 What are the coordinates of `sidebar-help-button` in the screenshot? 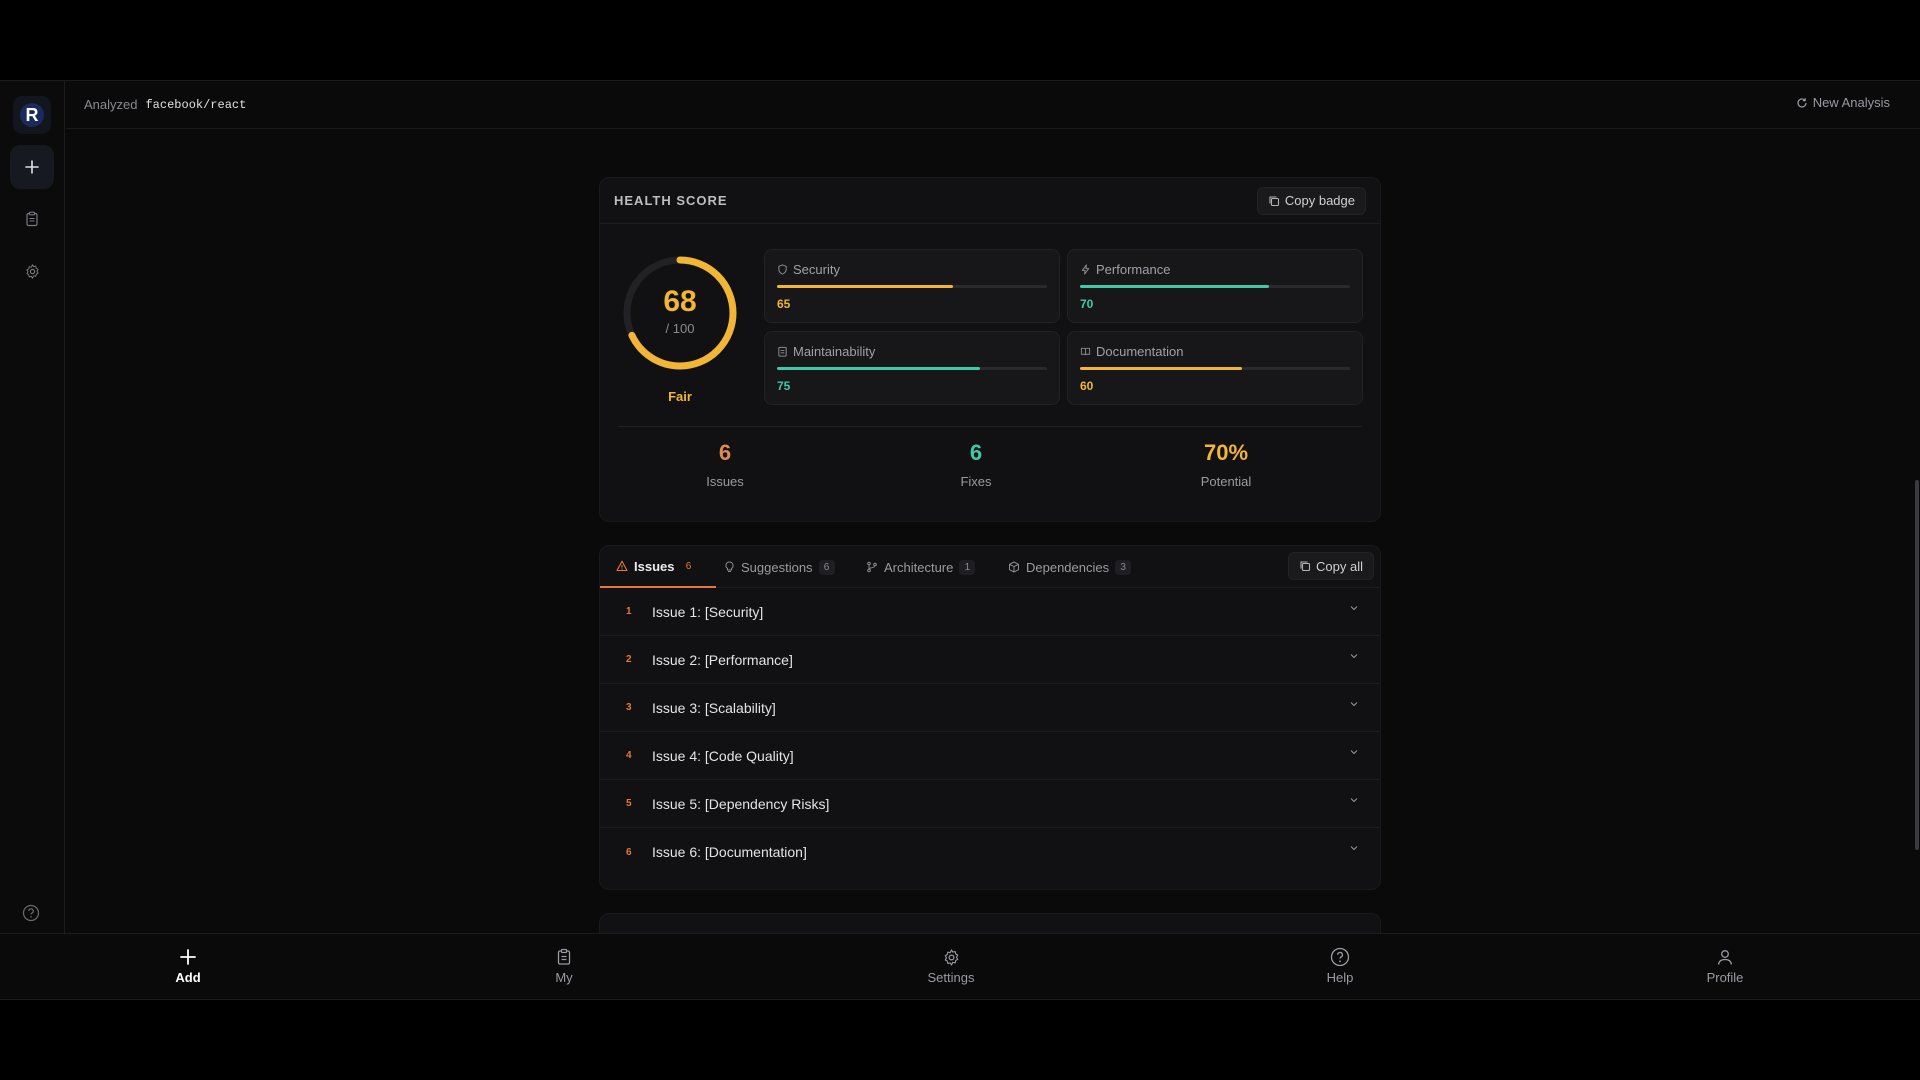 It's located at (31, 915).